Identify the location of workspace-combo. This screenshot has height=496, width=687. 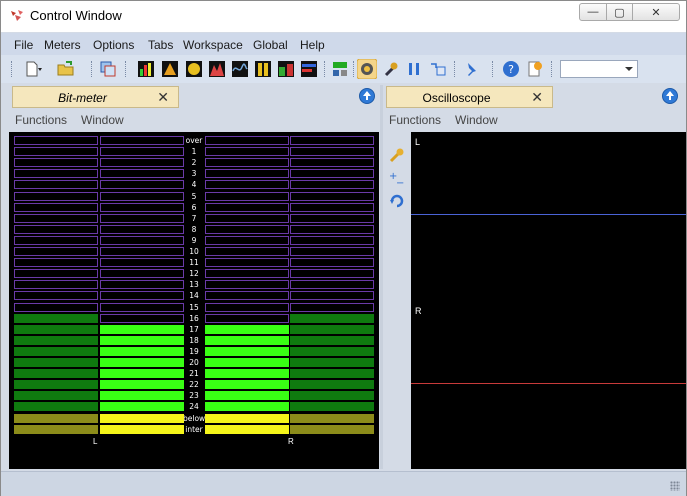
(599, 69).